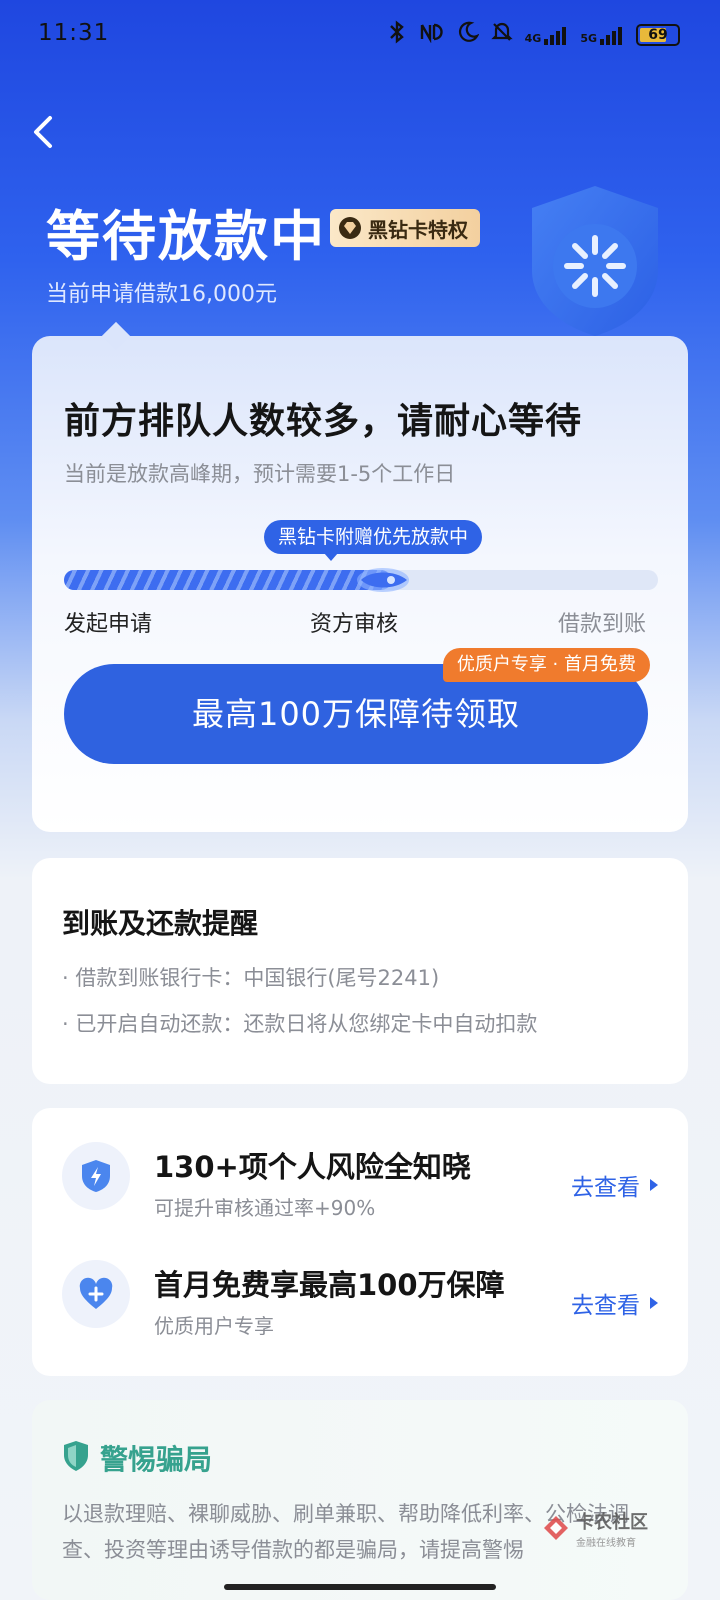  What do you see at coordinates (227, 580) in the screenshot?
I see `progress-fill` at bounding box center [227, 580].